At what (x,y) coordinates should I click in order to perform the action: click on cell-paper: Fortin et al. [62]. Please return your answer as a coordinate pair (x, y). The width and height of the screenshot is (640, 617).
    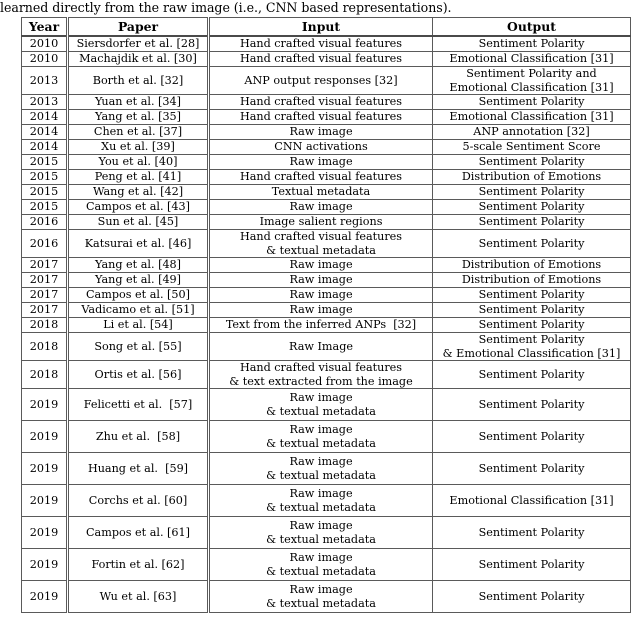
    Looking at the image, I should click on (138, 564).